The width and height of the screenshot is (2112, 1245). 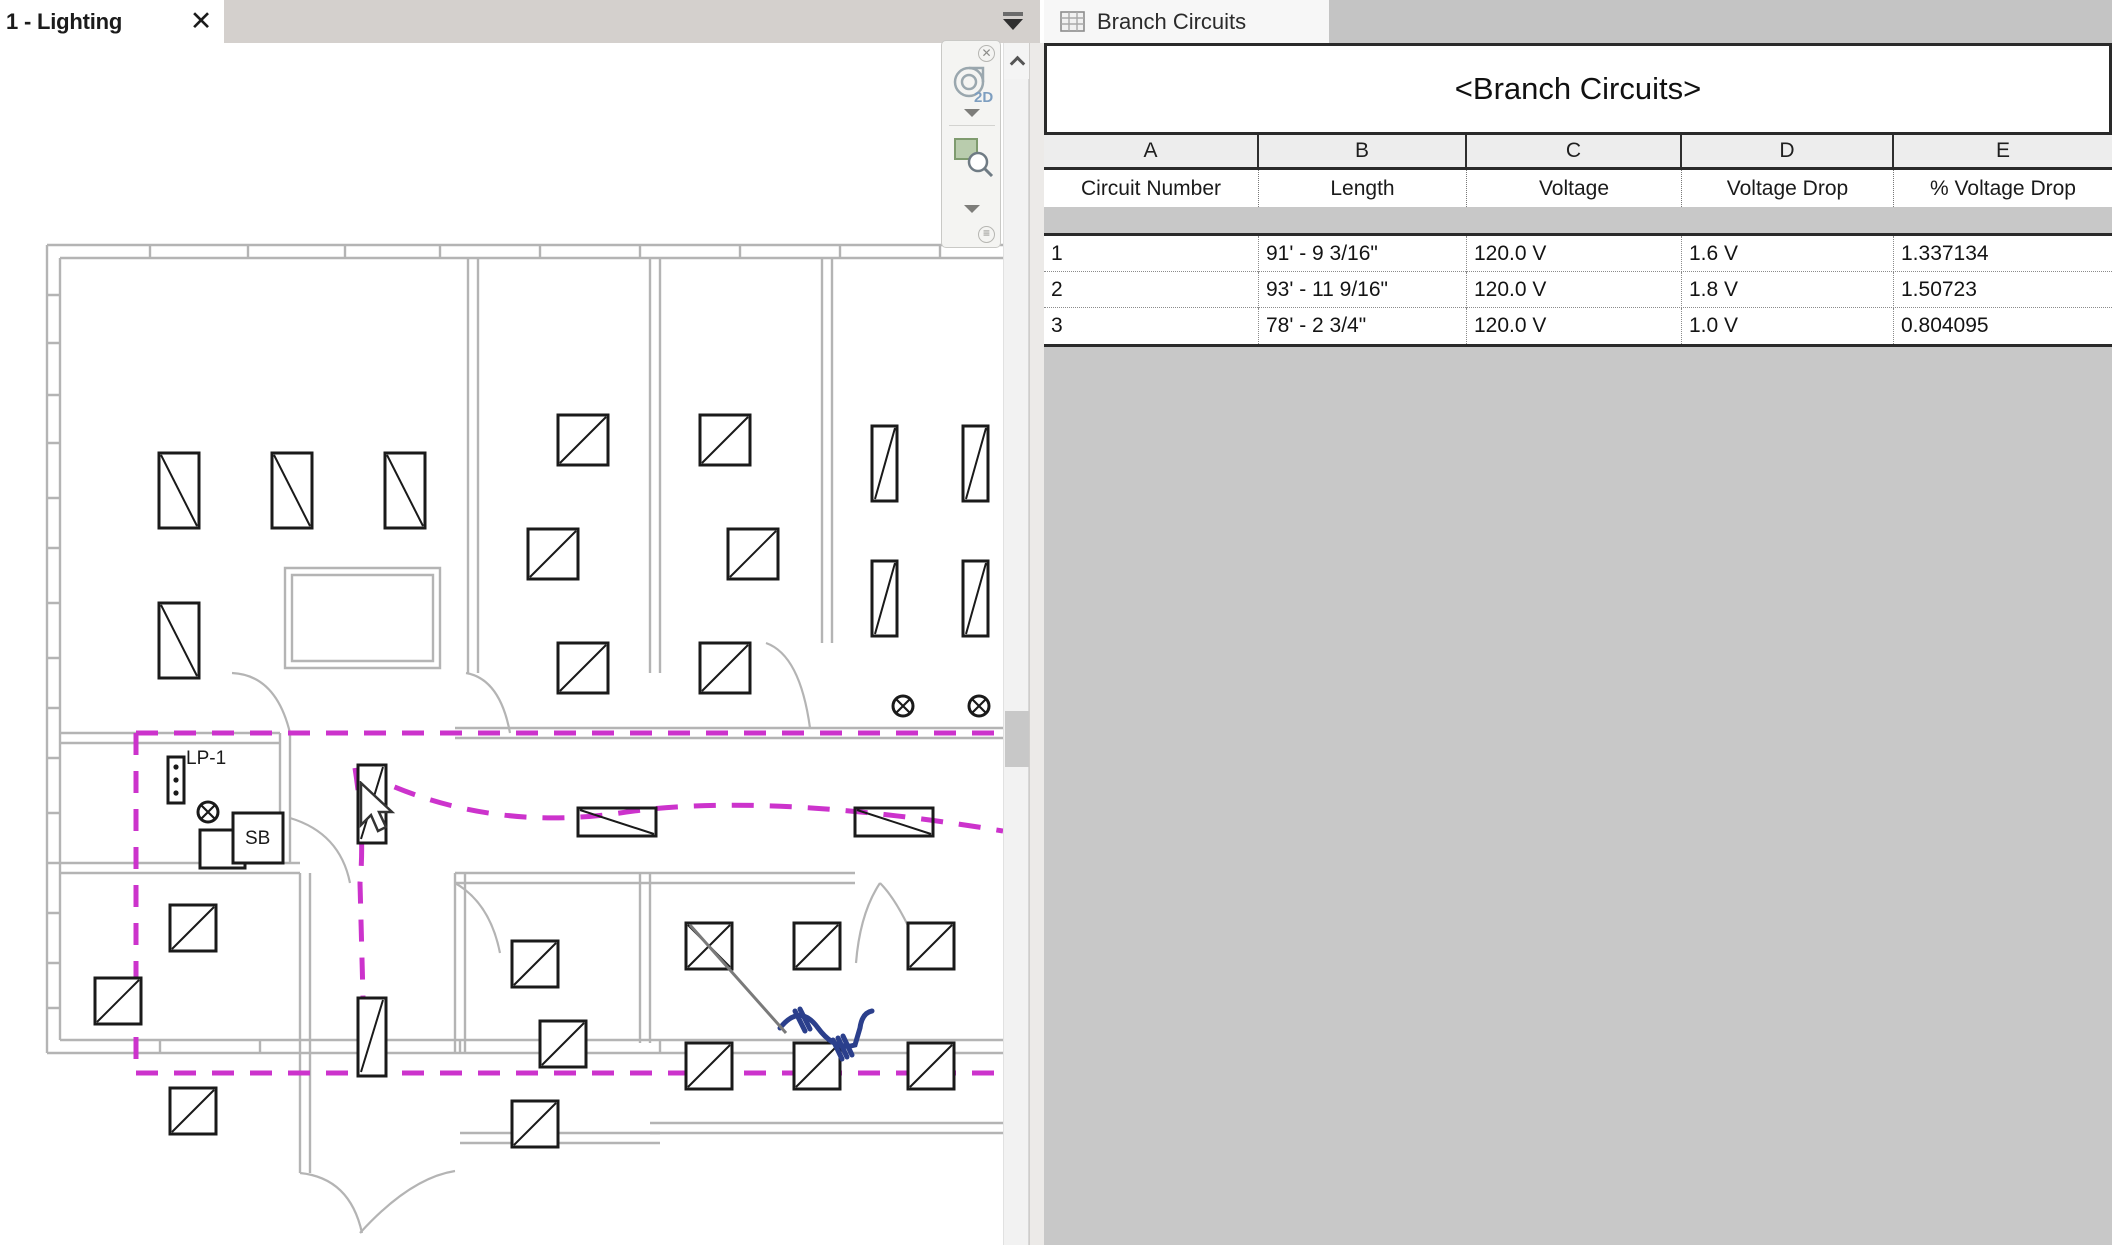 I want to click on panel-tag-label: LP-1, so click(x=206, y=758).